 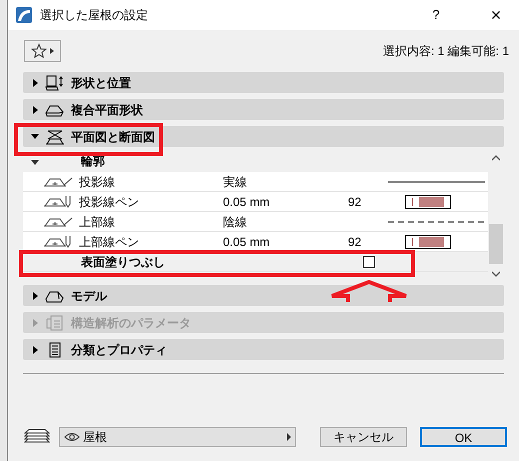 I want to click on row-label: 投影線ペン, so click(x=109, y=202).